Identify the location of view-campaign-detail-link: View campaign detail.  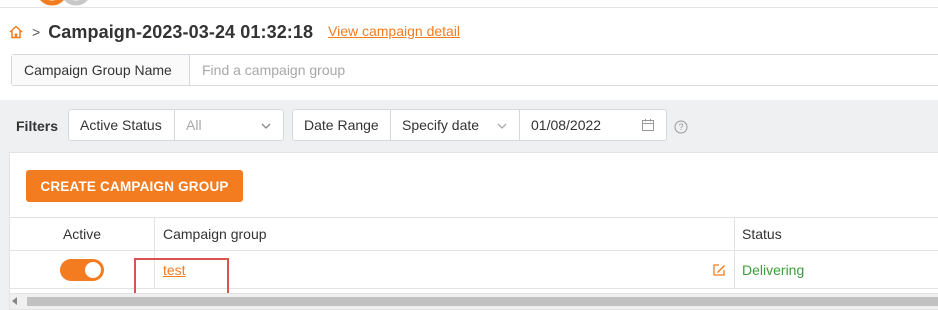
(394, 31).